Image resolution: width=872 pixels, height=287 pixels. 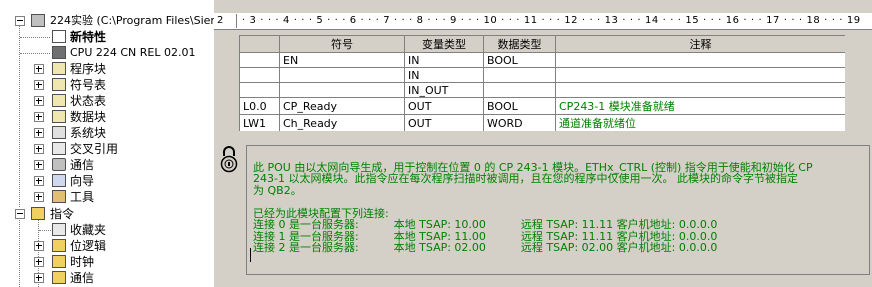 What do you see at coordinates (82, 197) in the screenshot?
I see `tree-item-label: 工具` at bounding box center [82, 197].